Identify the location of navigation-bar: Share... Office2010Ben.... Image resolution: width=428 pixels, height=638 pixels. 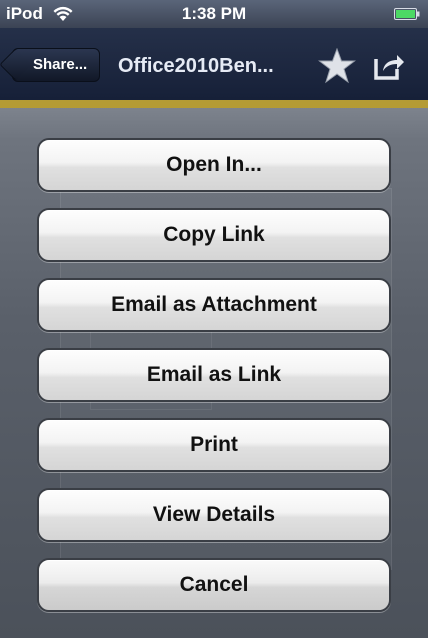
(214, 64).